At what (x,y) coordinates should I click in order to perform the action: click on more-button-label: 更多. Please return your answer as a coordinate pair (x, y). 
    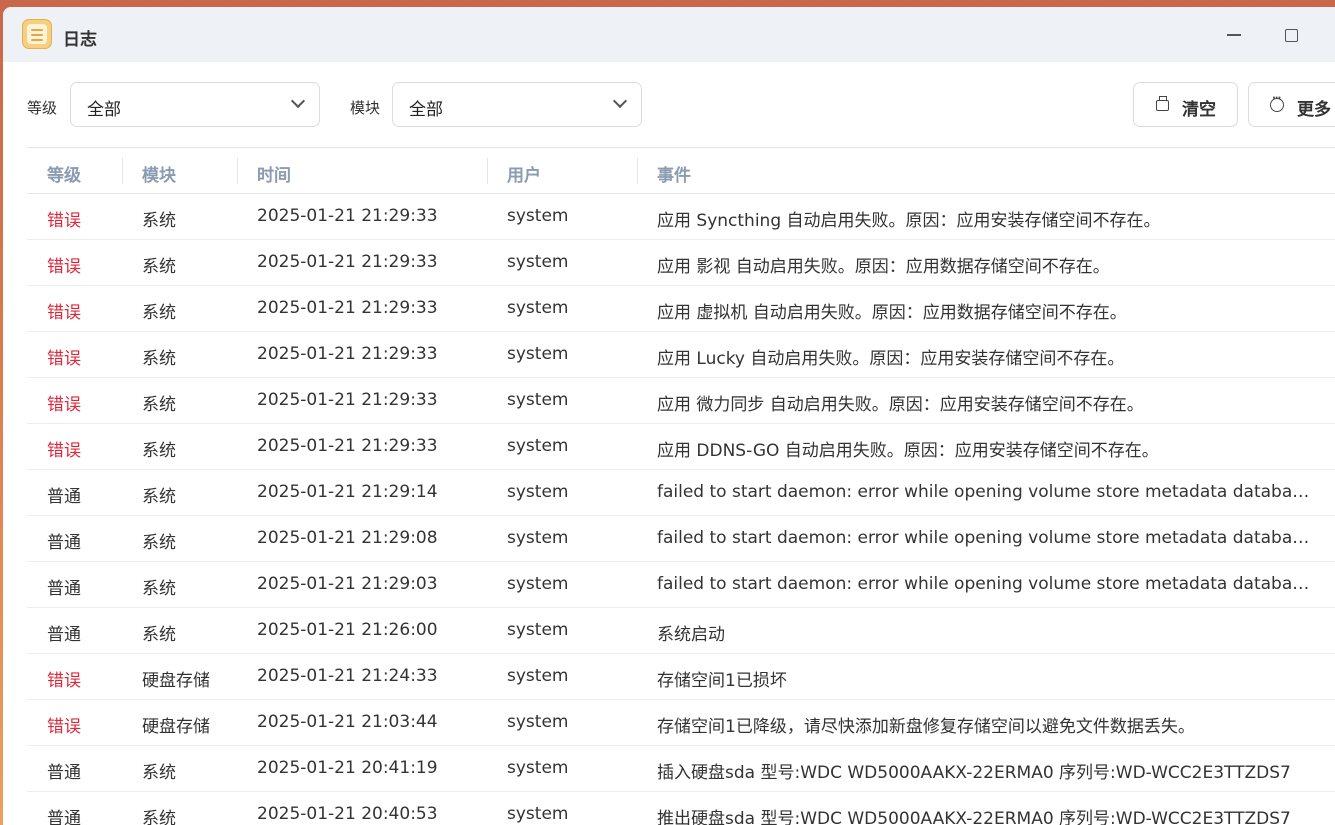
    Looking at the image, I should click on (1314, 110).